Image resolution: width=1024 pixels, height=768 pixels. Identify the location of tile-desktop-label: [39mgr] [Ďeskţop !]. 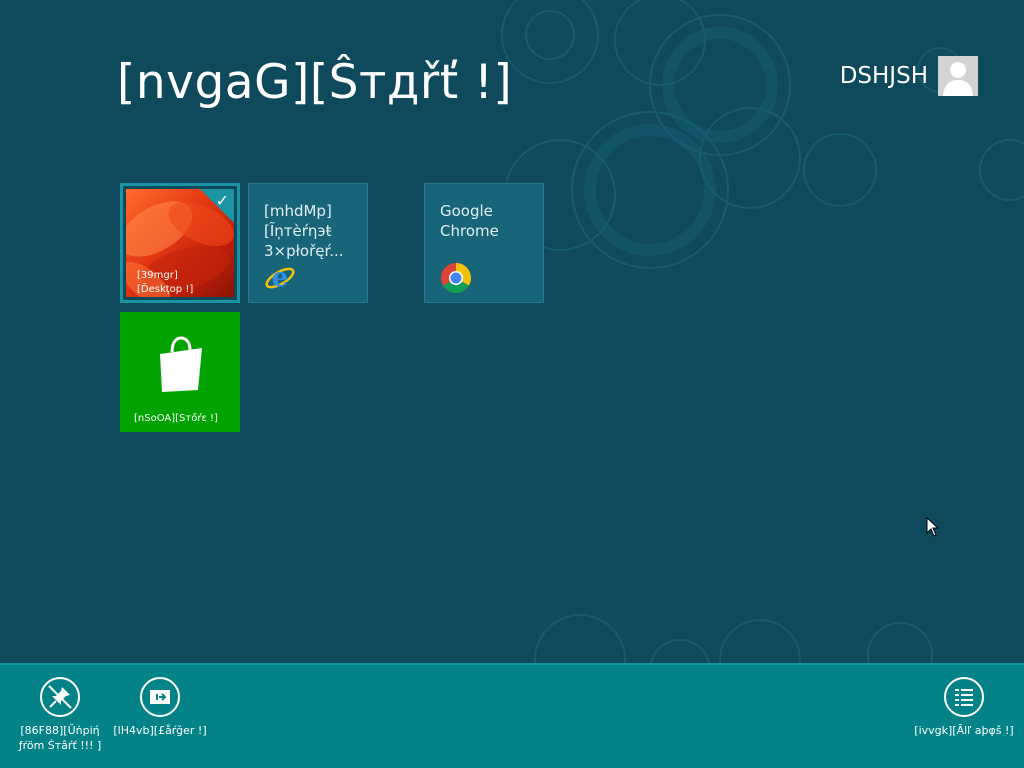
(165, 282).